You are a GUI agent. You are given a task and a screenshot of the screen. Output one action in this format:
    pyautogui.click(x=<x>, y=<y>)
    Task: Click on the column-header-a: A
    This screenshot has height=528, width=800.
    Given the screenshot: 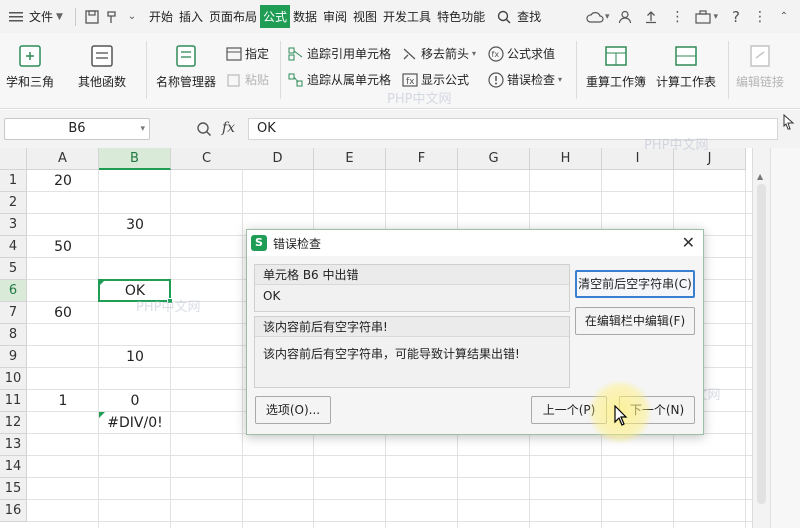 What is the action you would take?
    pyautogui.click(x=63, y=159)
    